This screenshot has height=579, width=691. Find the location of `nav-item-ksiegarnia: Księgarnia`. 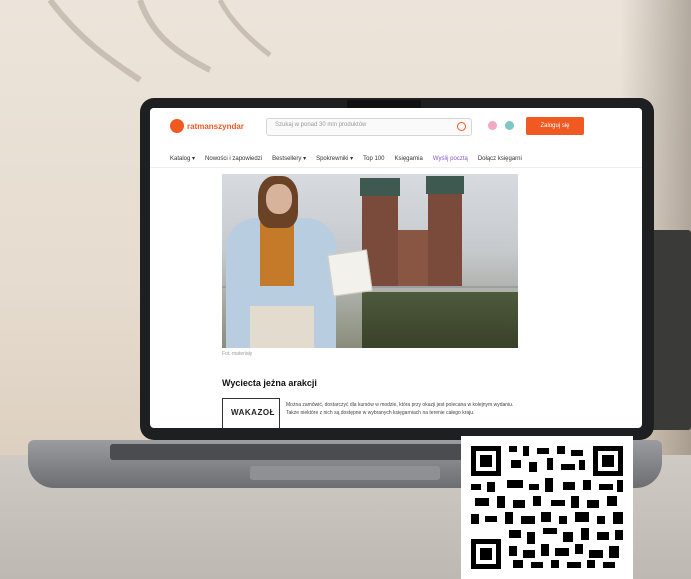

nav-item-ksiegarnia: Księgarnia is located at coordinates (408, 159).